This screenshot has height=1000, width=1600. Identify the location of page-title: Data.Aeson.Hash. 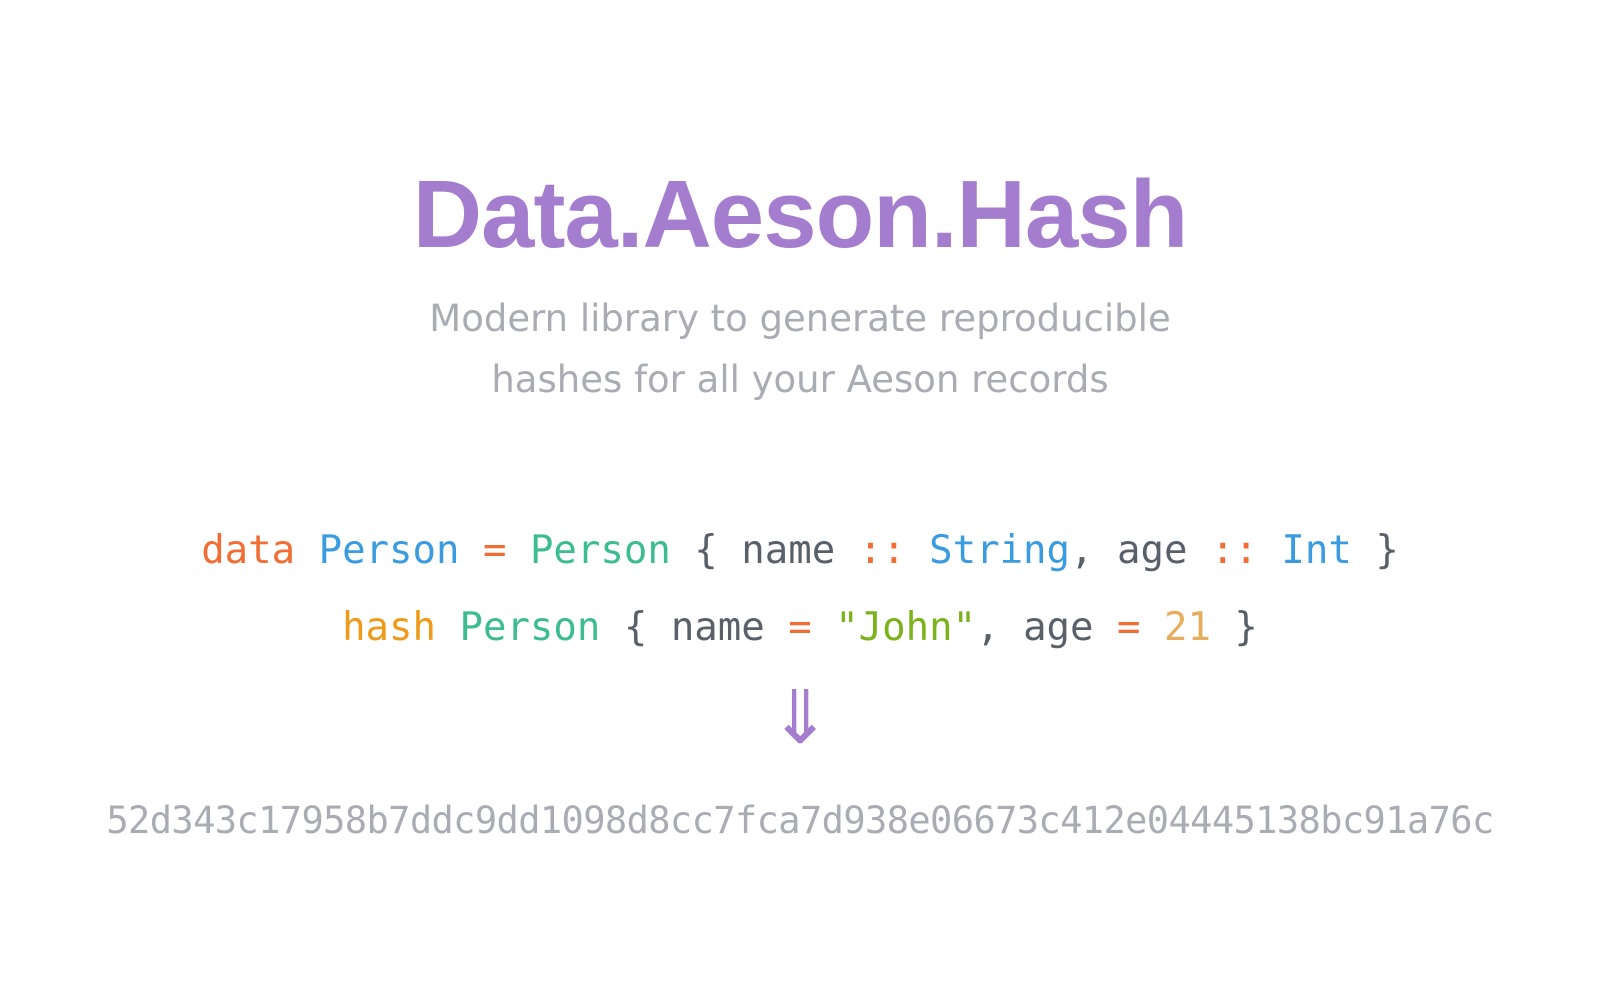
(800, 214).